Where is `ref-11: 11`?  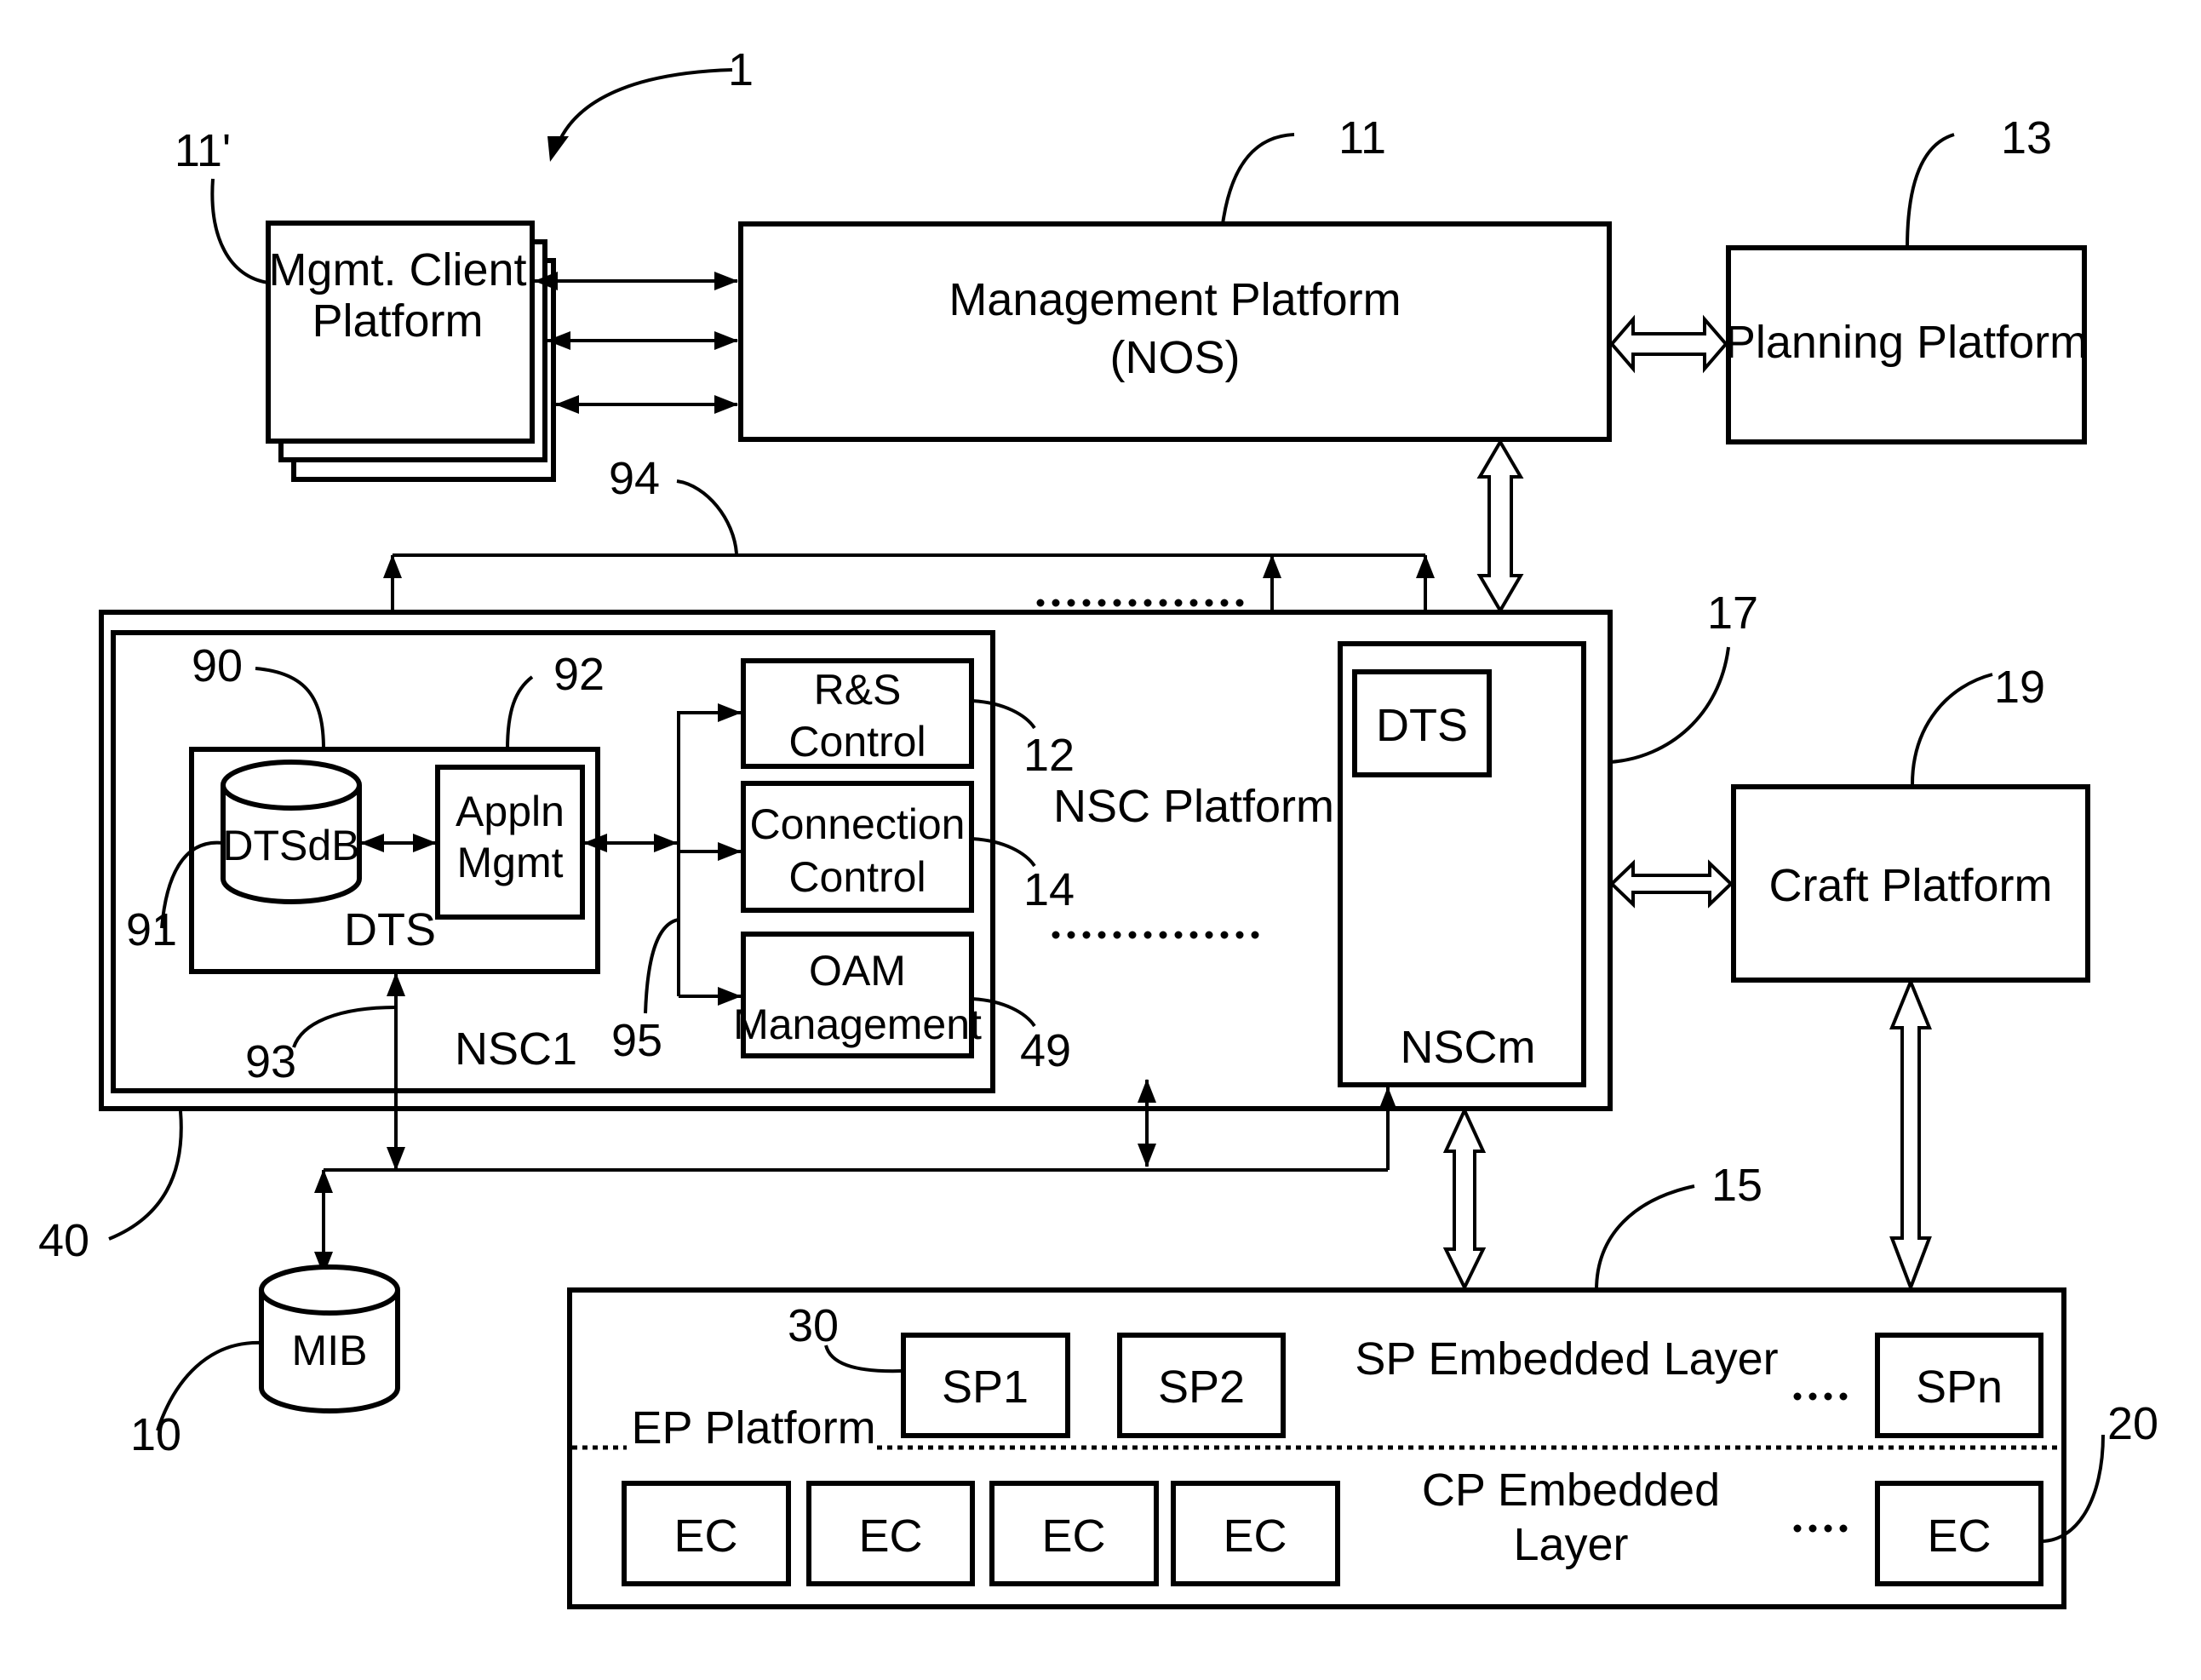 ref-11: 11 is located at coordinates (1362, 137).